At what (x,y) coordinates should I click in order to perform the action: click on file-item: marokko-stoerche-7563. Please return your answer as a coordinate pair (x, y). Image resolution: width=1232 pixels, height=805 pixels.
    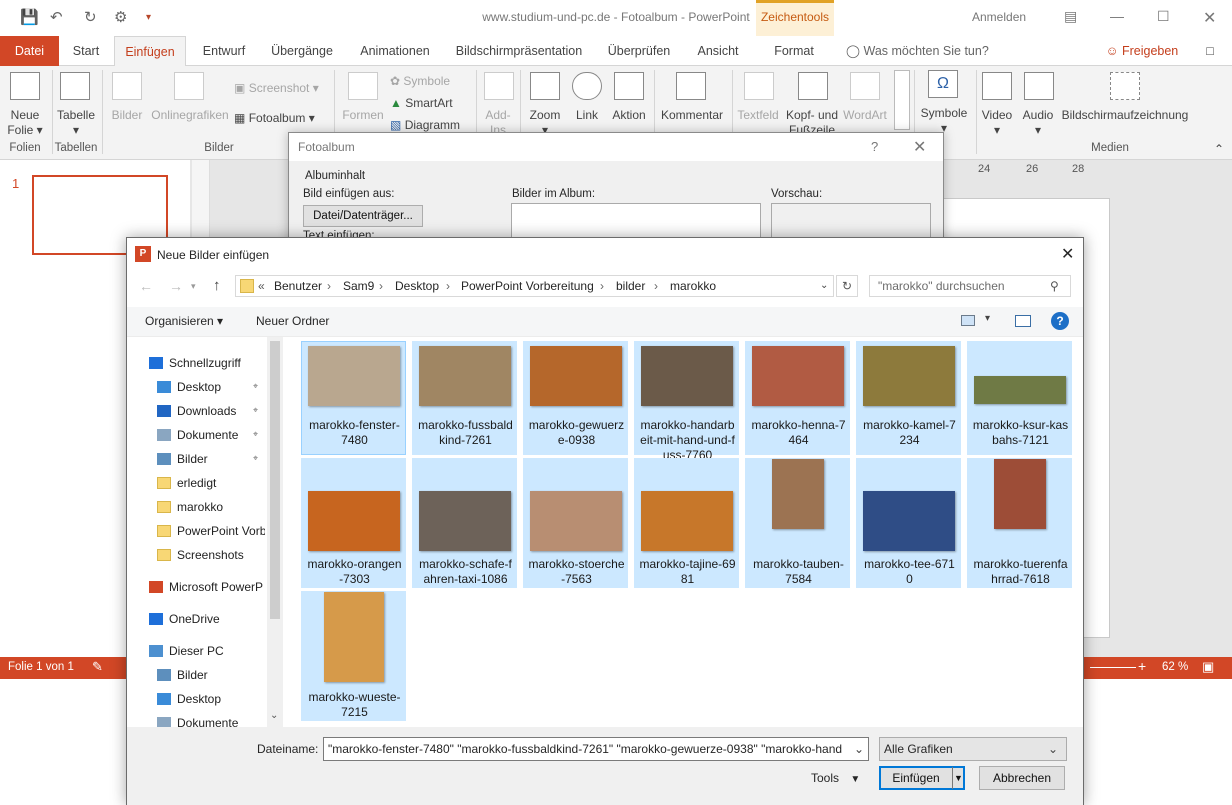
    Looking at the image, I should click on (575, 523).